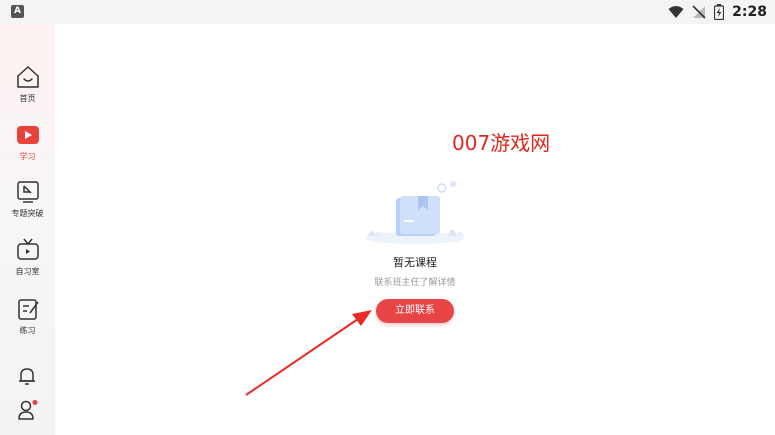 The height and width of the screenshot is (435, 775). What do you see at coordinates (28, 249) in the screenshot?
I see `tv-icon` at bounding box center [28, 249].